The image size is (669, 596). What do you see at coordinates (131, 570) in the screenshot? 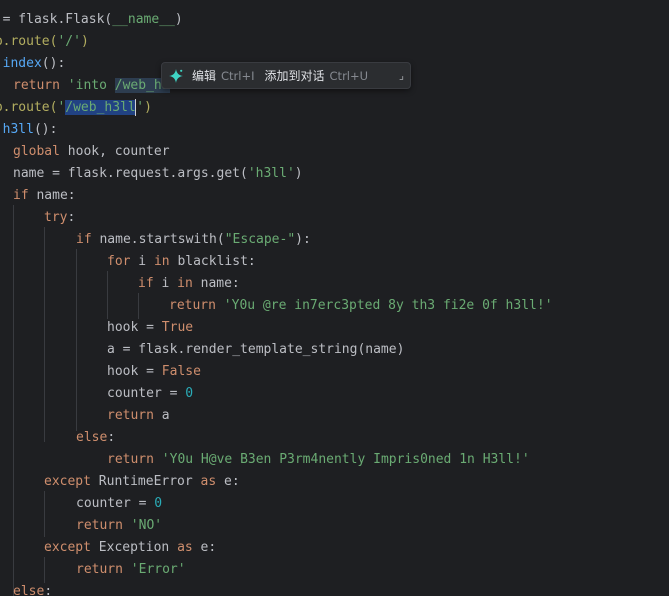
I see `code-line: return 'Error'` at bounding box center [131, 570].